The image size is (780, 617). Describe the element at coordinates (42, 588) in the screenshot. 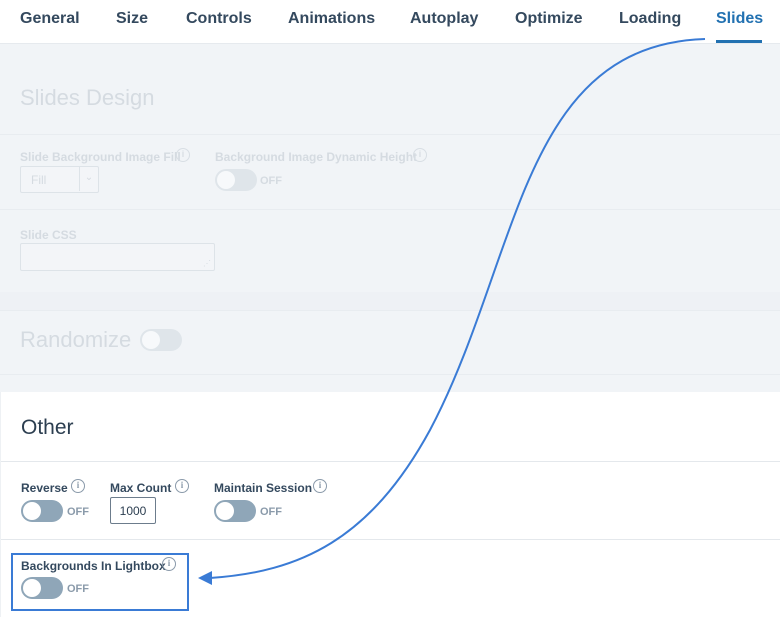

I see `backgrounds-lightbox-toggle` at that location.